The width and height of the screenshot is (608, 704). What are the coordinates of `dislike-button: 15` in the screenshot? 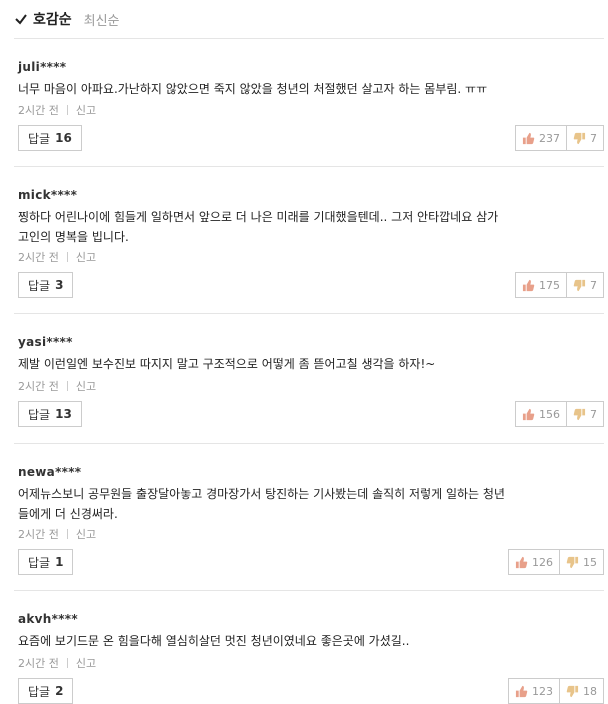 It's located at (582, 562).